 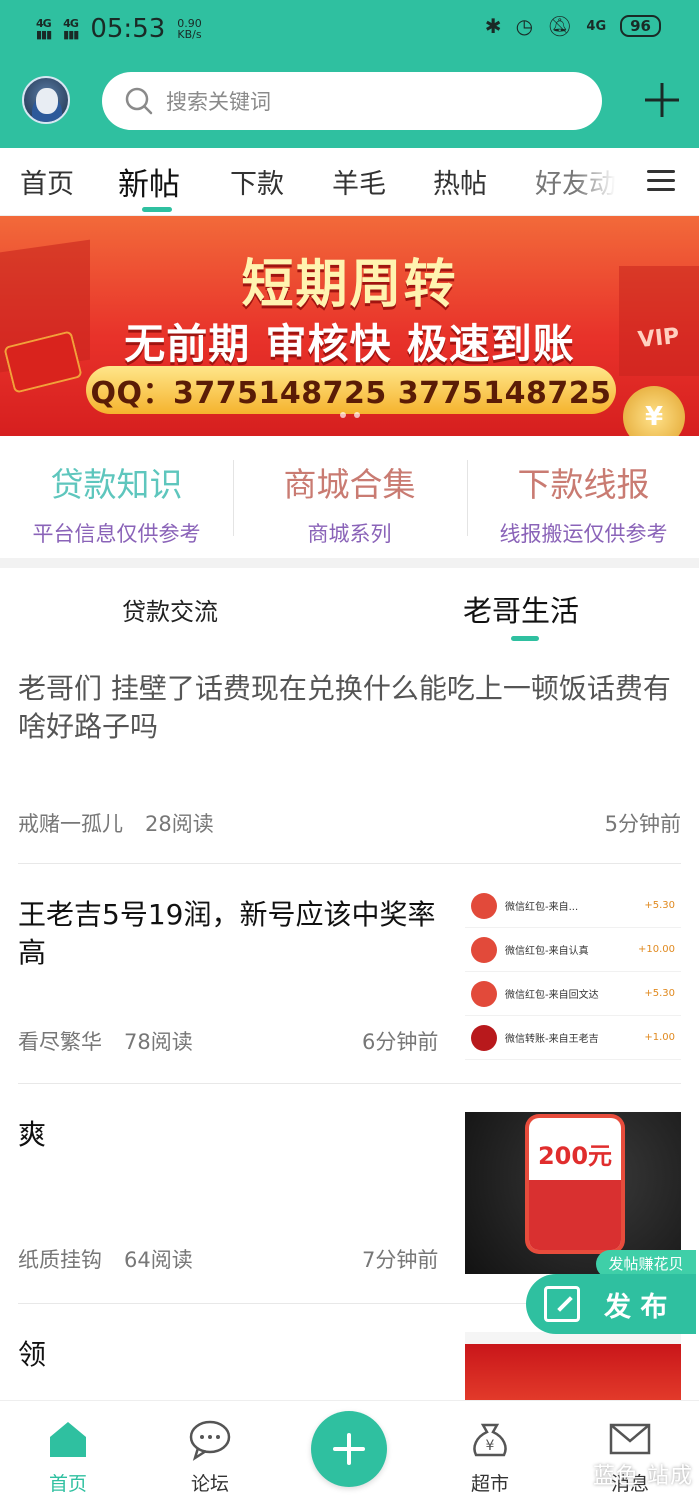 What do you see at coordinates (158, 1260) in the screenshot?
I see `post-reads: 64阅读` at bounding box center [158, 1260].